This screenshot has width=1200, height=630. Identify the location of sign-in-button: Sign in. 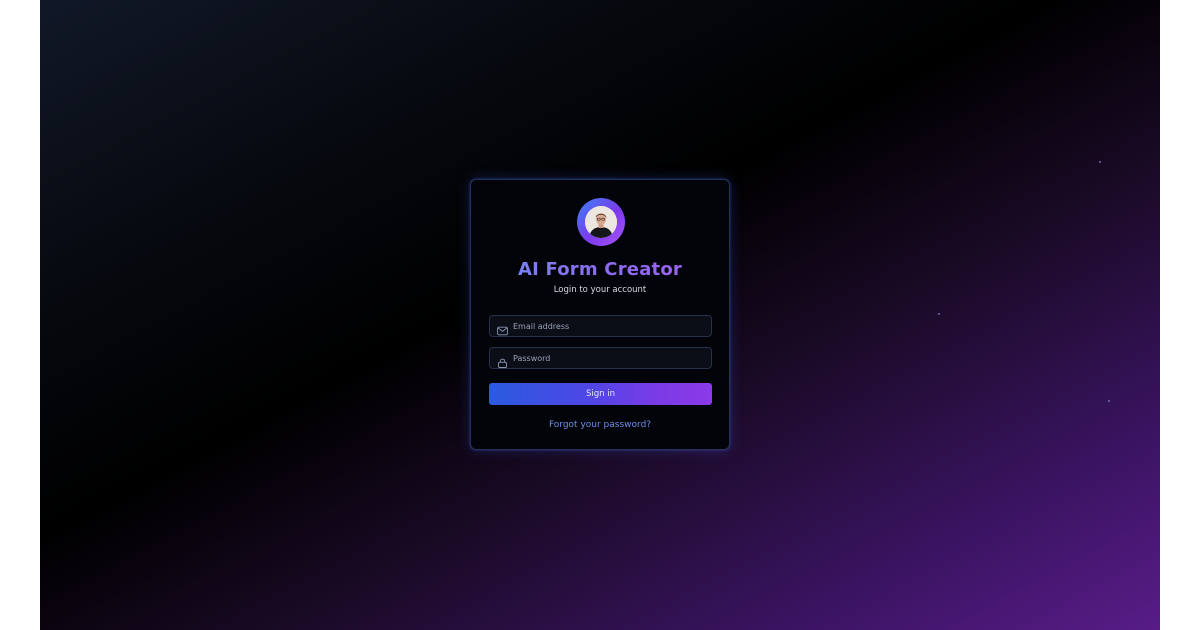
(600, 394).